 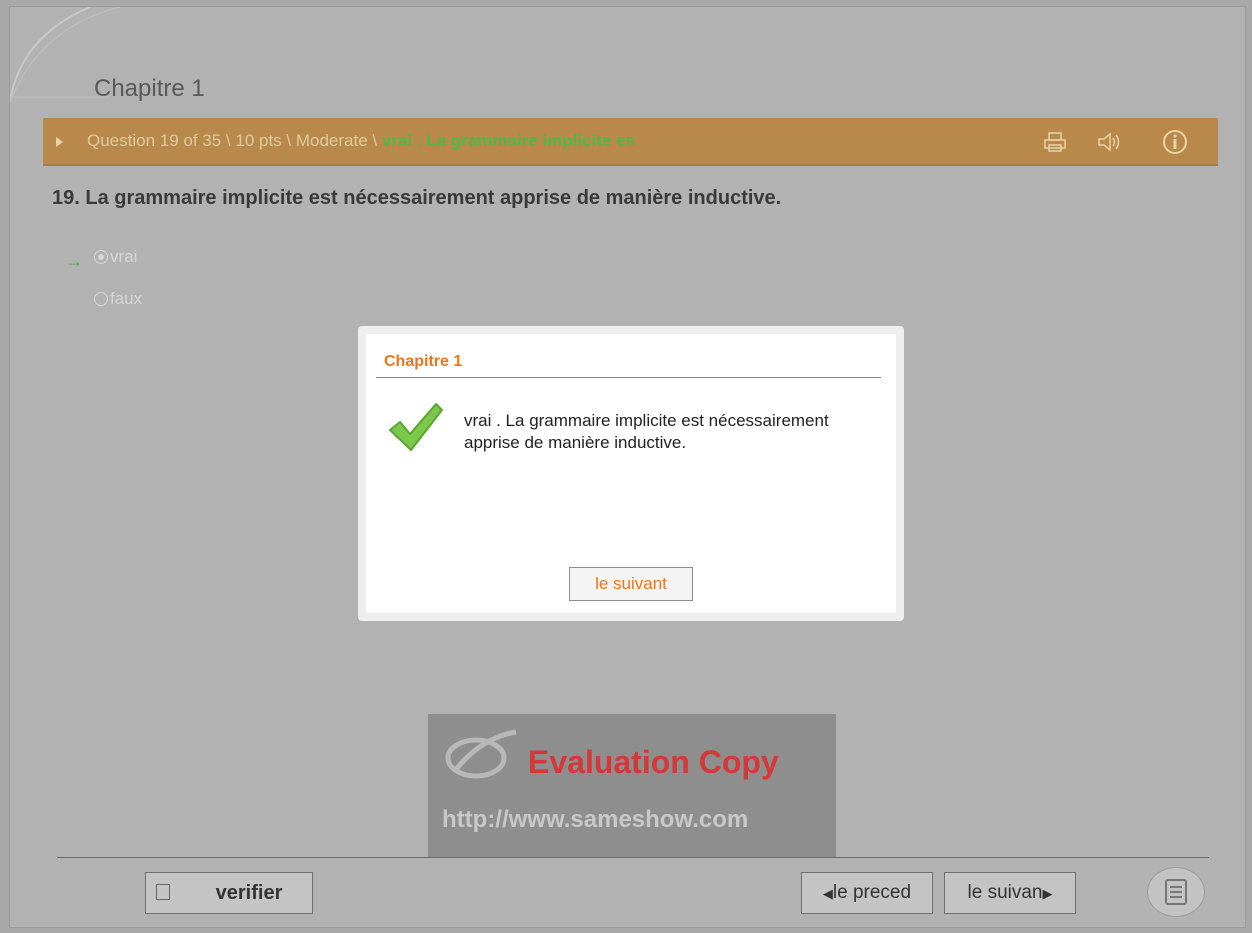 I want to click on speaker-icon, so click(x=1110, y=142).